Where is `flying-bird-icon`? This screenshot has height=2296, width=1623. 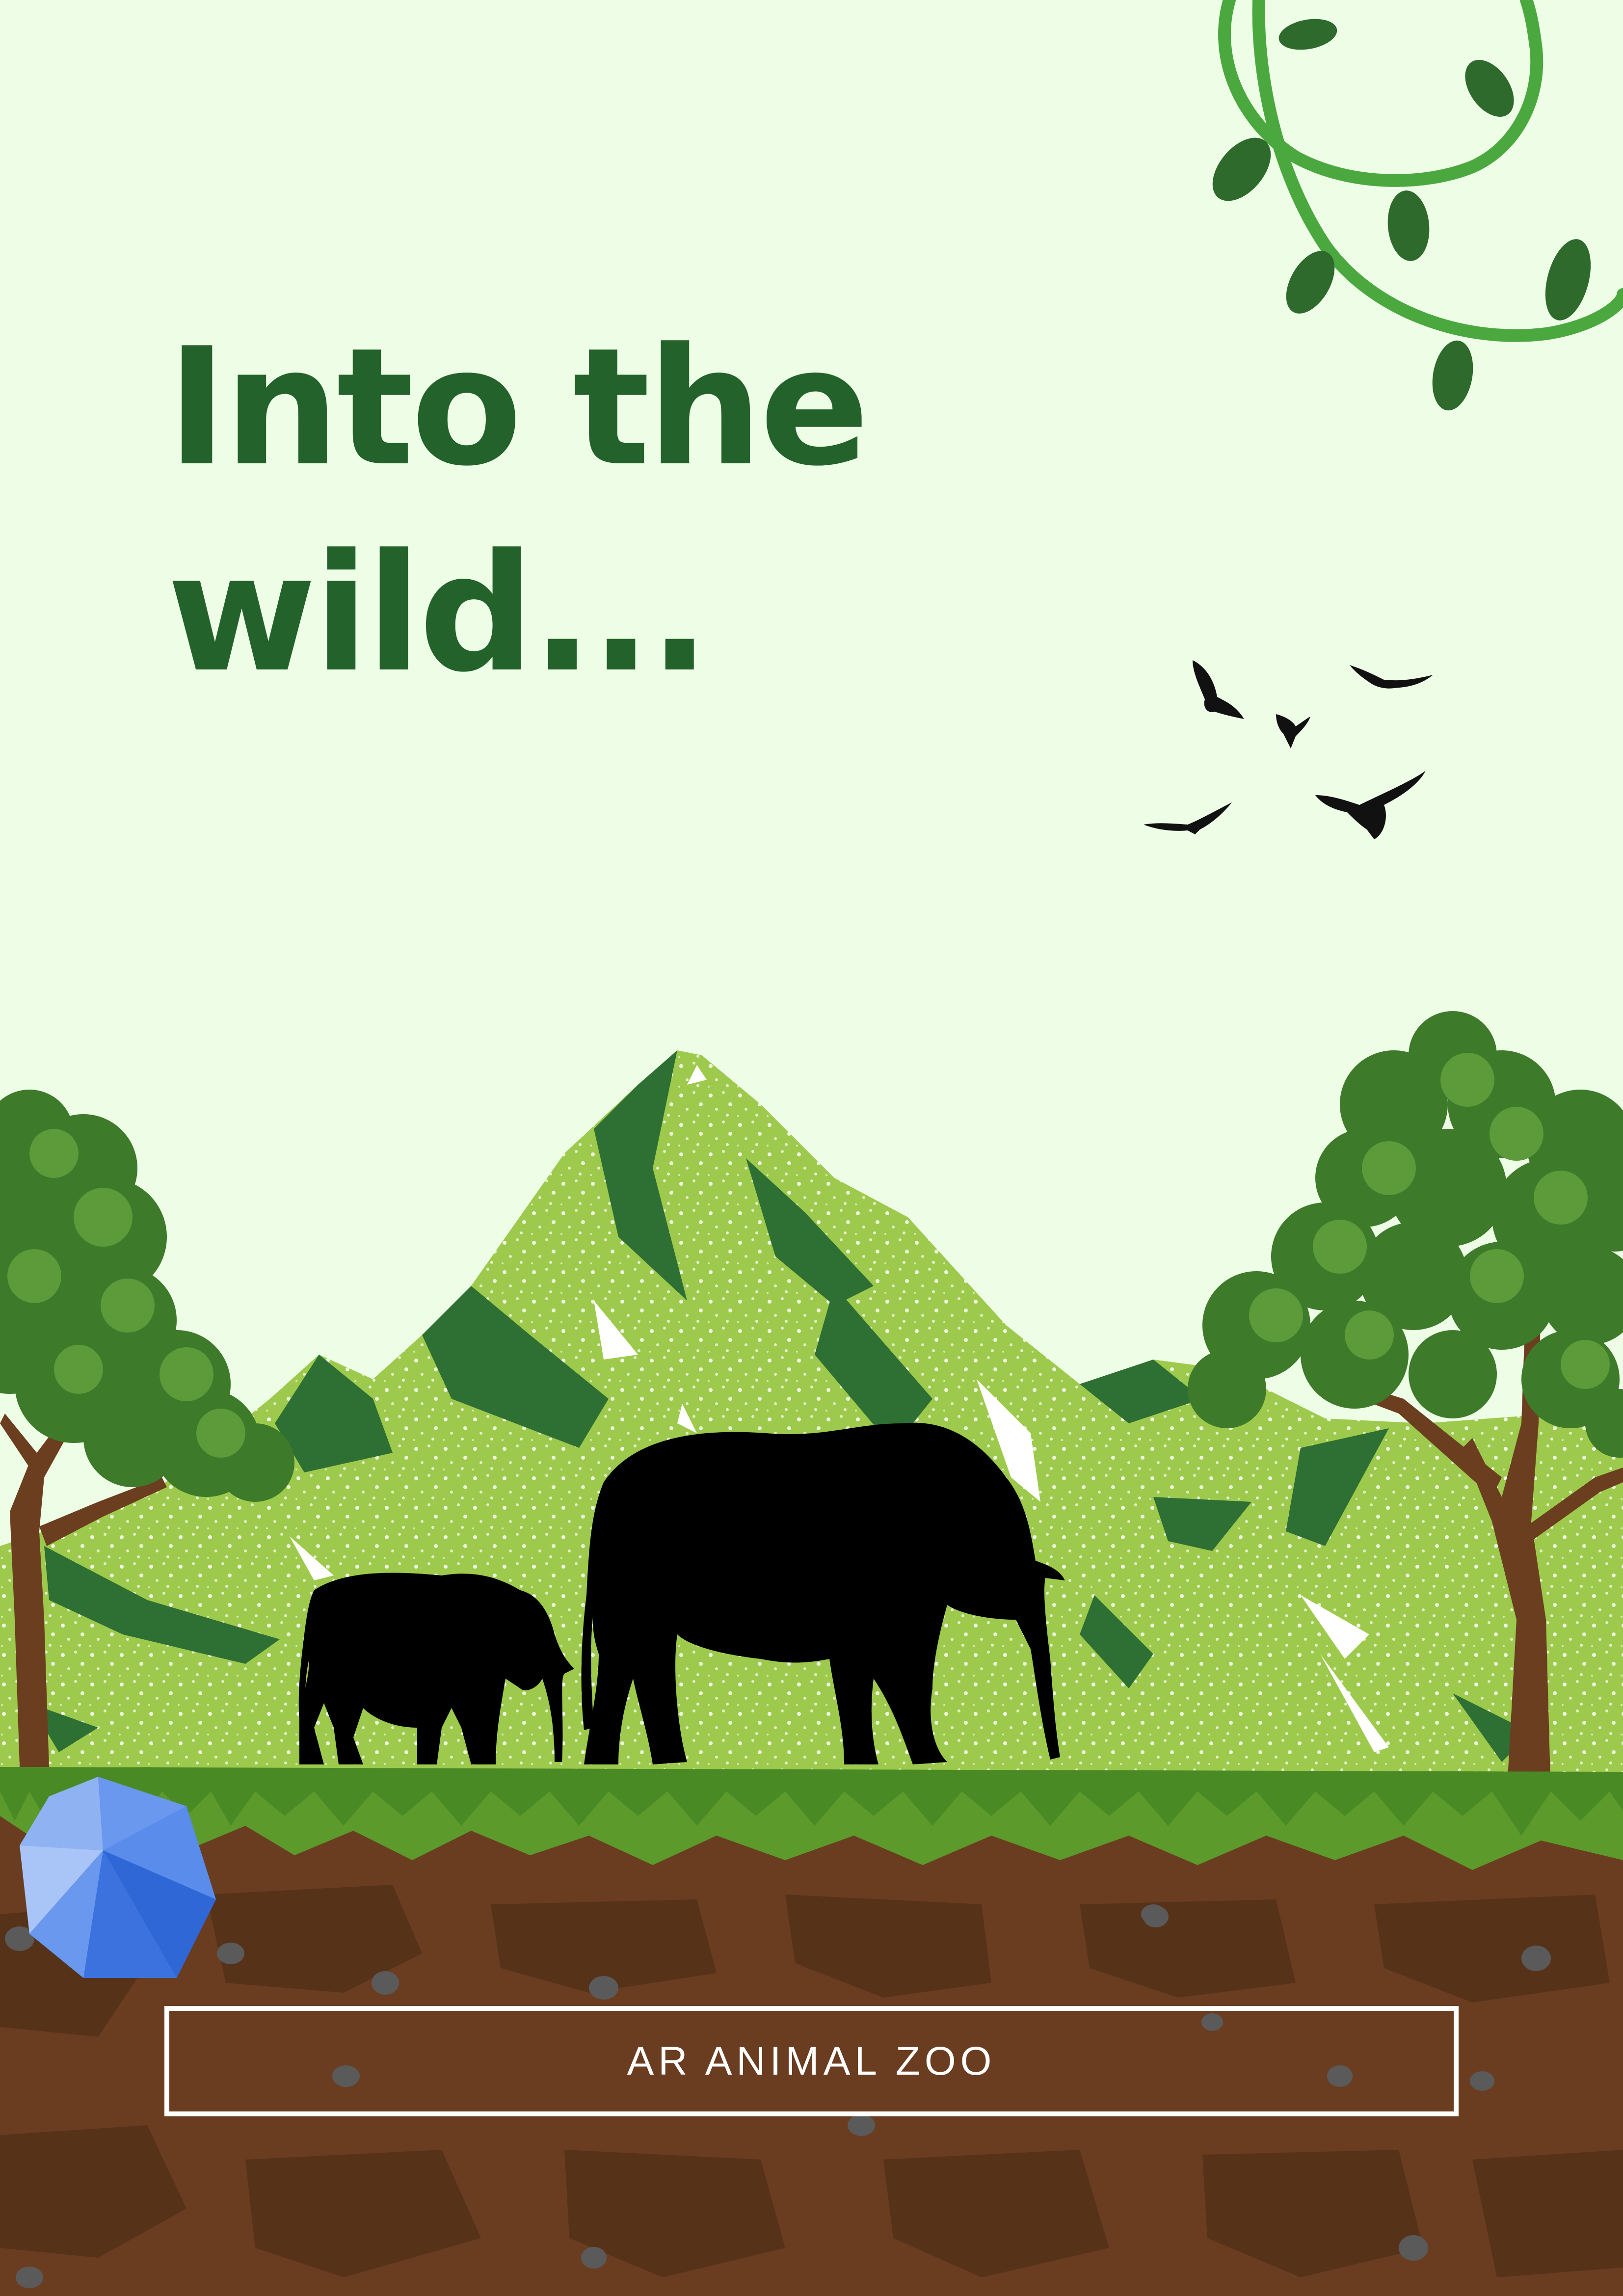 flying-bird-icon is located at coordinates (1288, 749).